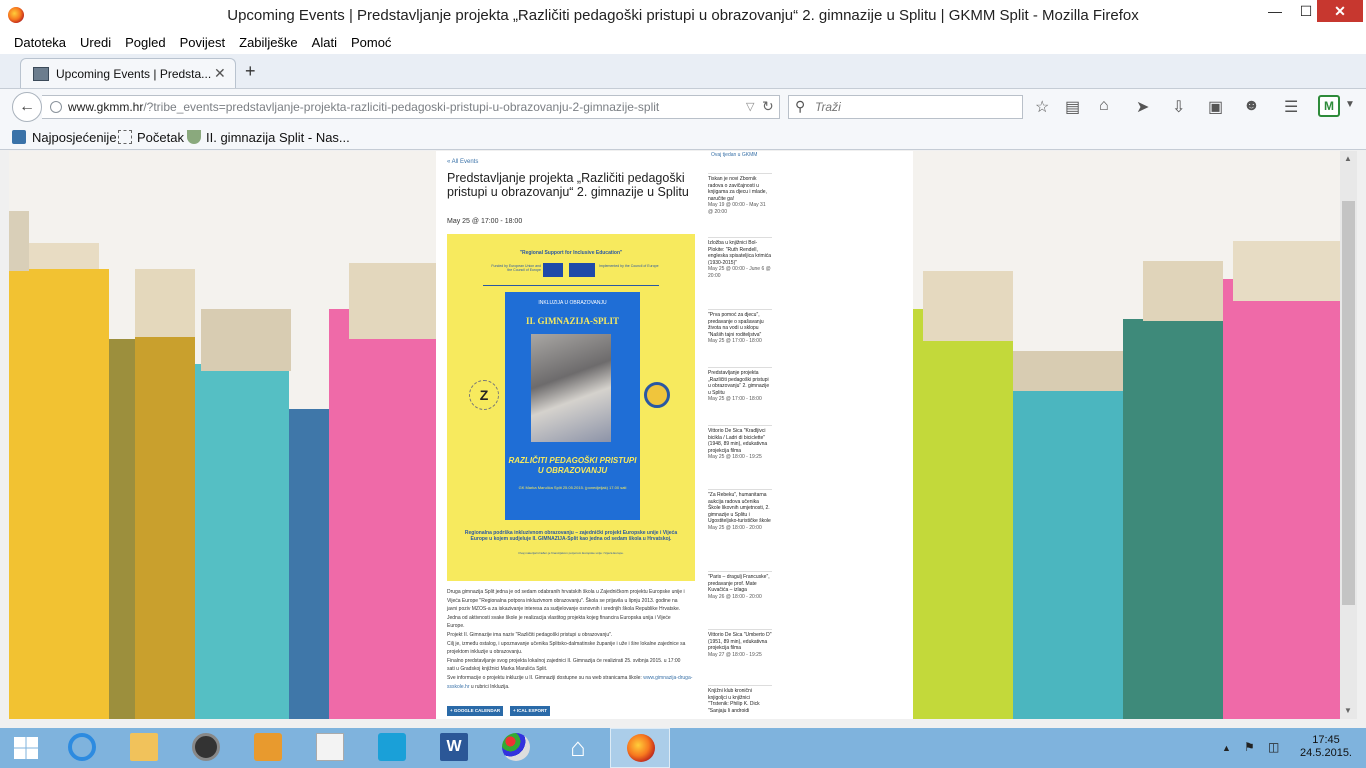 This screenshot has height=768, width=1366. What do you see at coordinates (735, 341) in the screenshot?
I see `sidebar-event-date: May 25 @ 17:00 - 18:00` at bounding box center [735, 341].